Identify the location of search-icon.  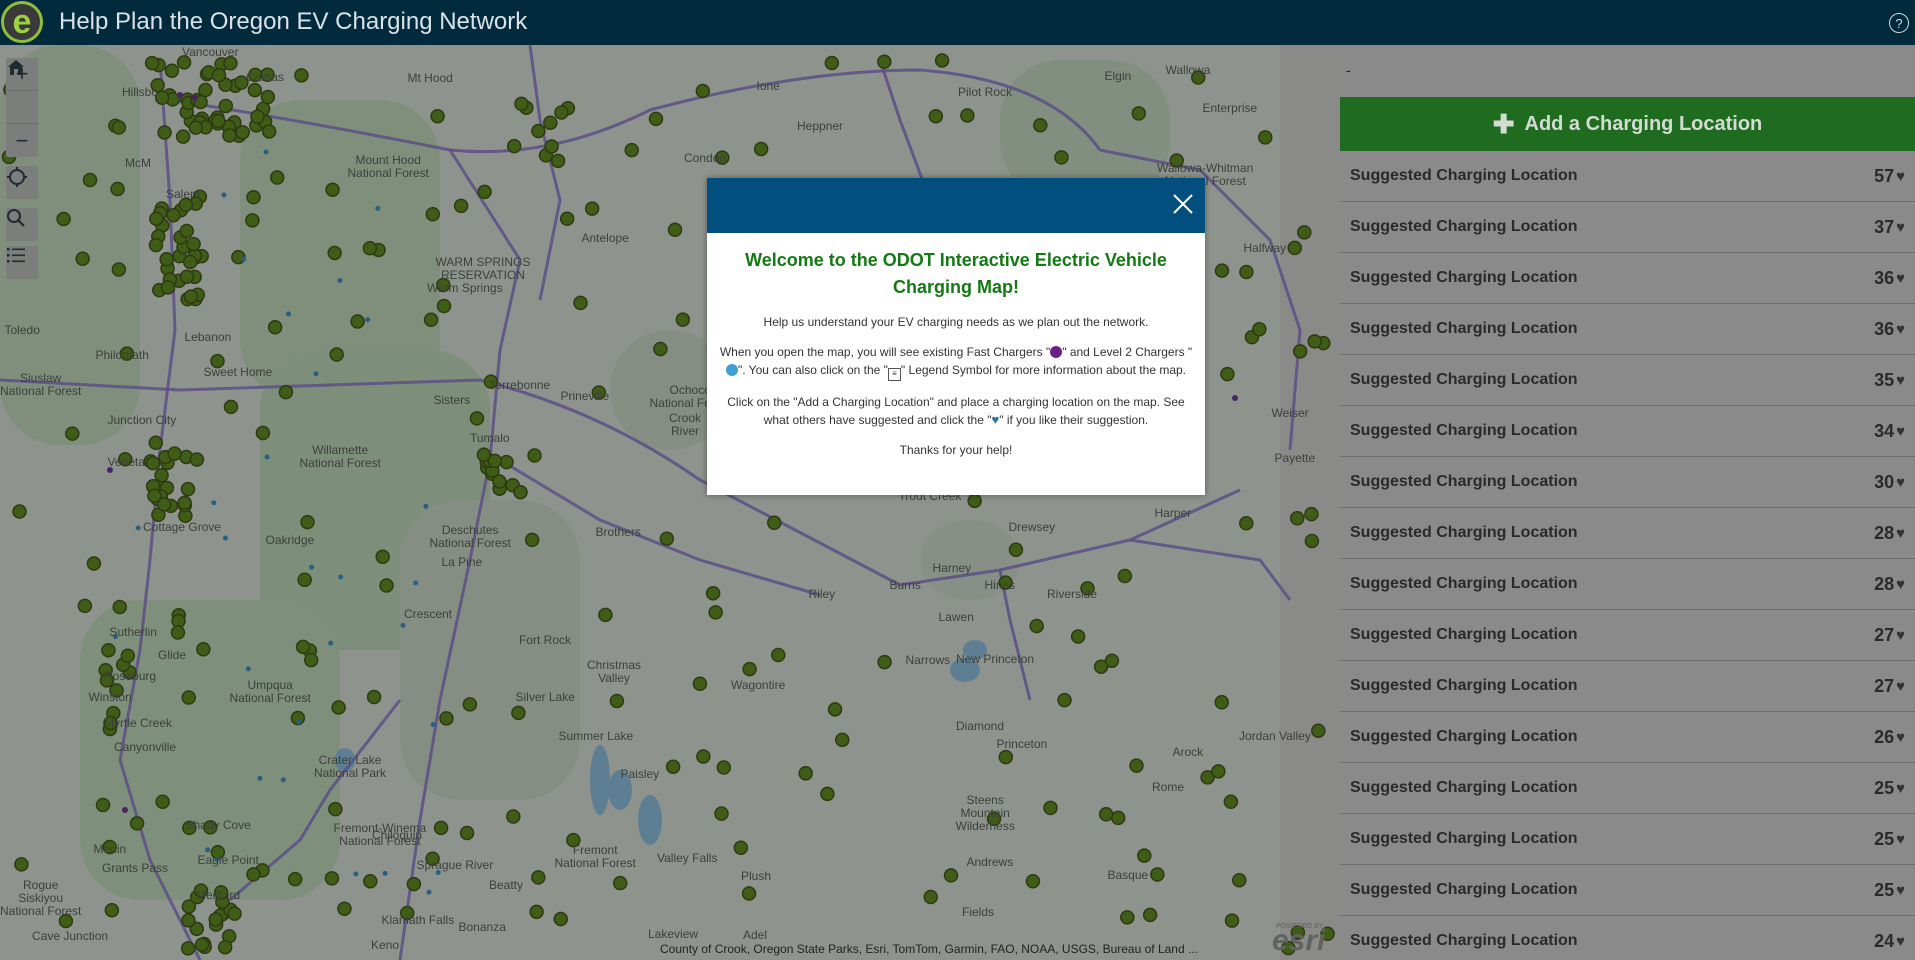
(22, 224).